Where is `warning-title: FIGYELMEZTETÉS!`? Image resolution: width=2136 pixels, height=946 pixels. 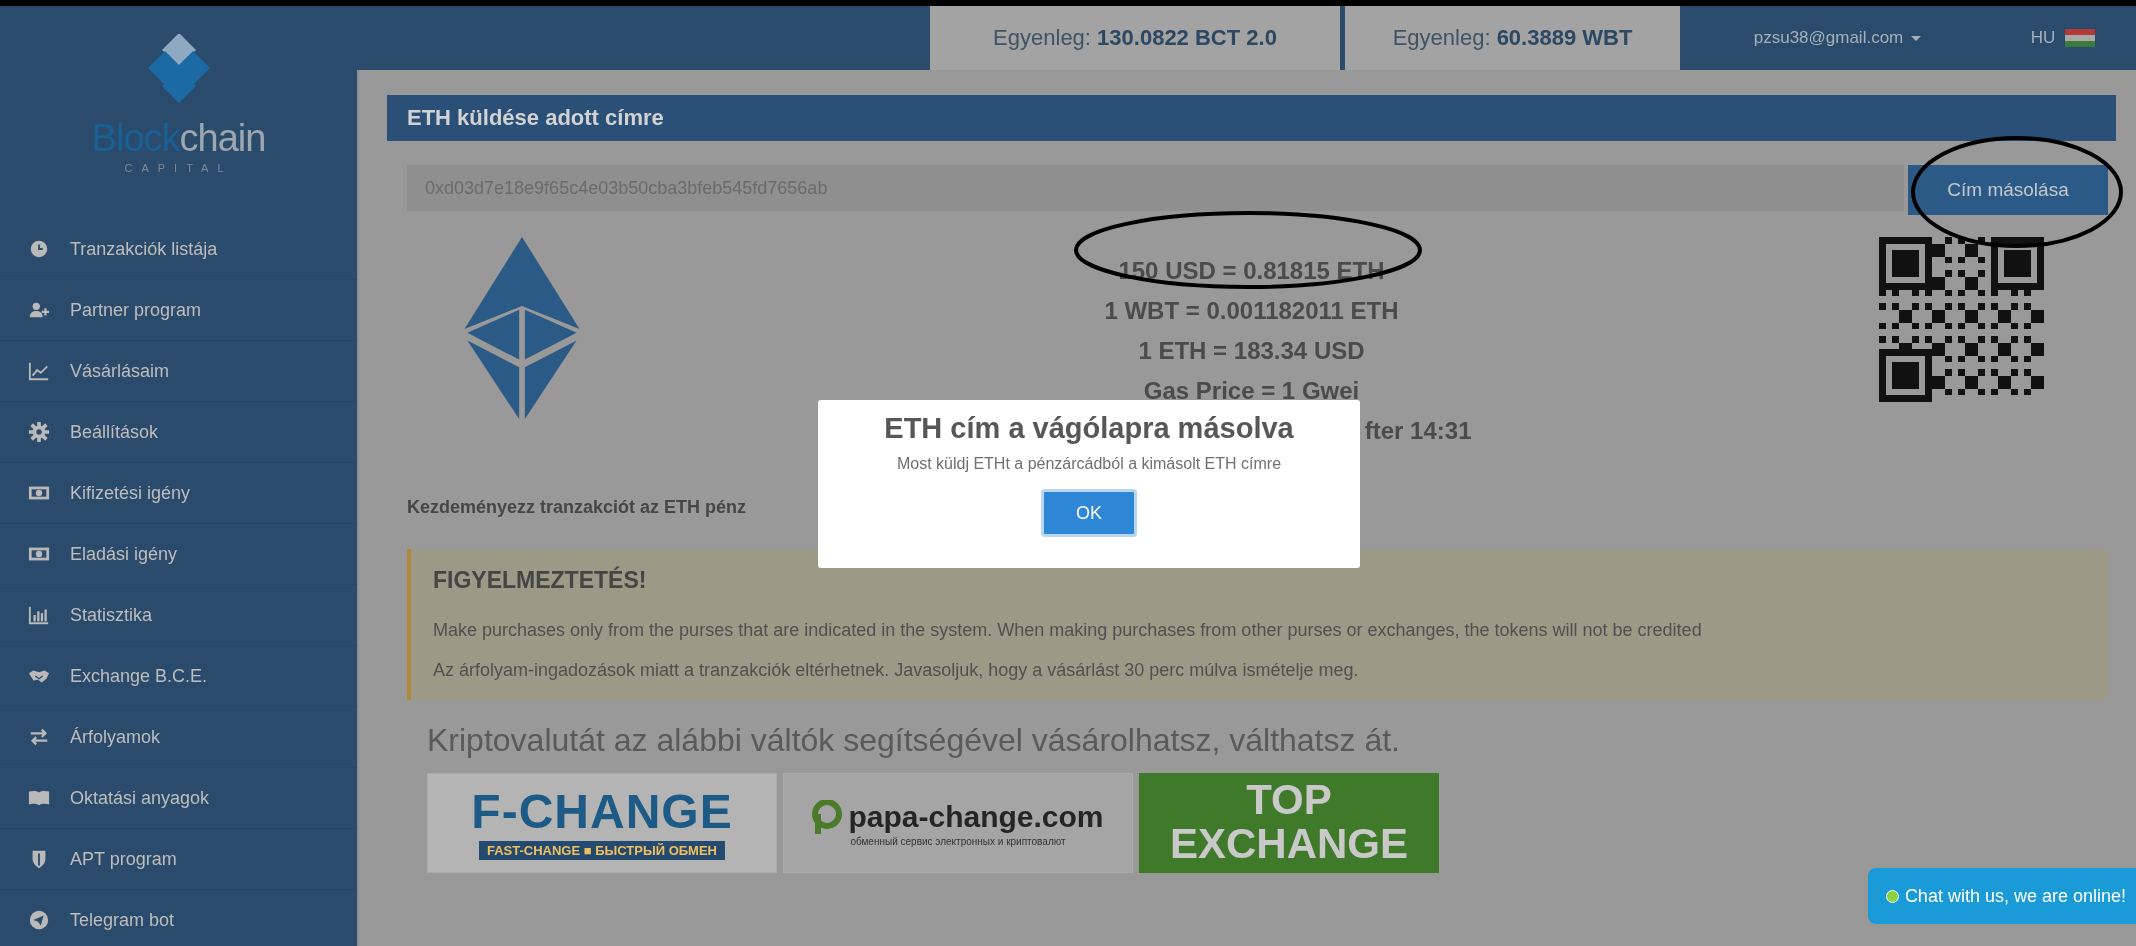
warning-title: FIGYELMEZTETÉS! is located at coordinates (540, 580).